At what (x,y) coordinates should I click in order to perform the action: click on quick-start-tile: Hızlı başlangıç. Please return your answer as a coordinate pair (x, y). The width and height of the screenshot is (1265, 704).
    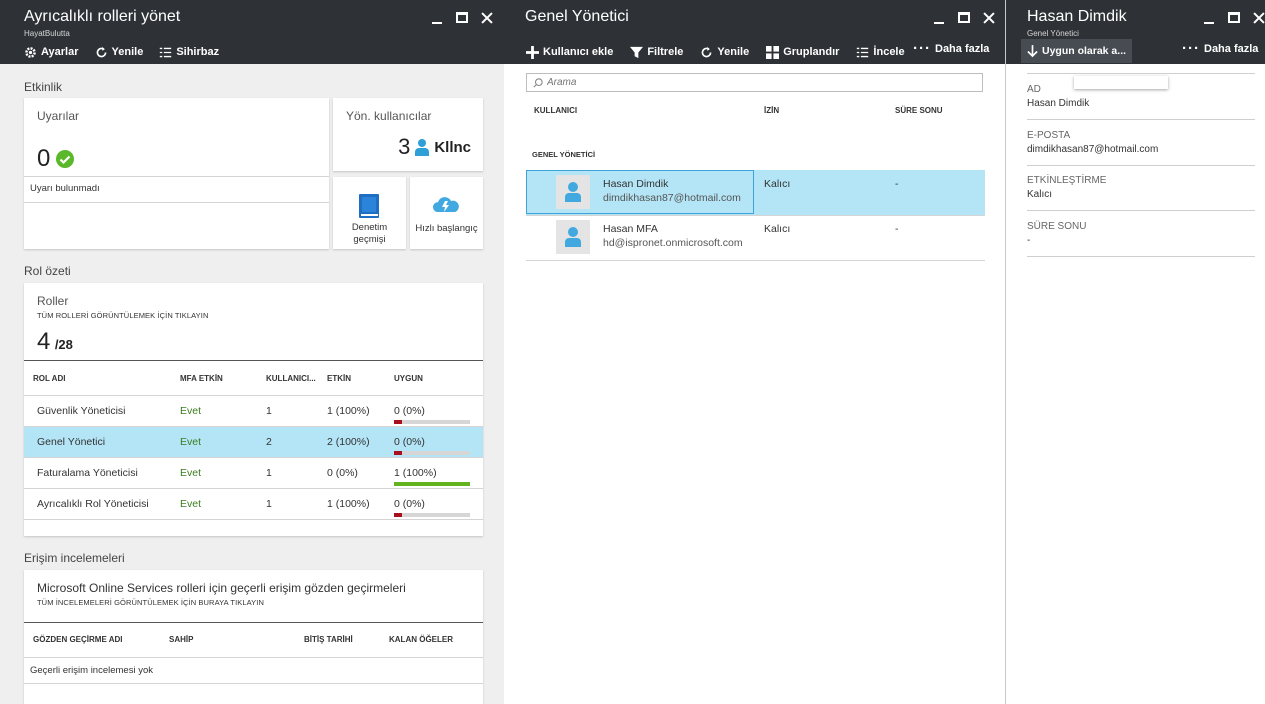
    Looking at the image, I should click on (446, 213).